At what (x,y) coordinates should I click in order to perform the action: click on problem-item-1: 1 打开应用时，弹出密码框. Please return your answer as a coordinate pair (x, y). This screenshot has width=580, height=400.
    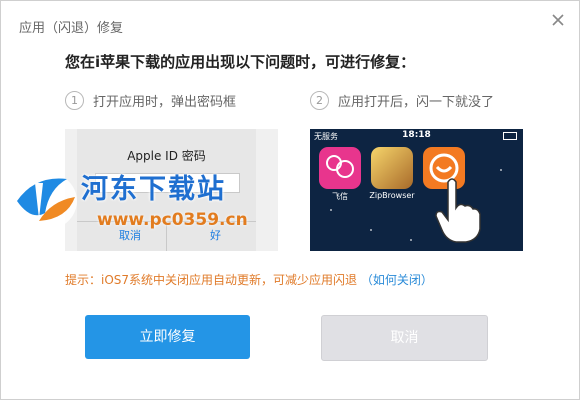
    Looking at the image, I should click on (150, 100).